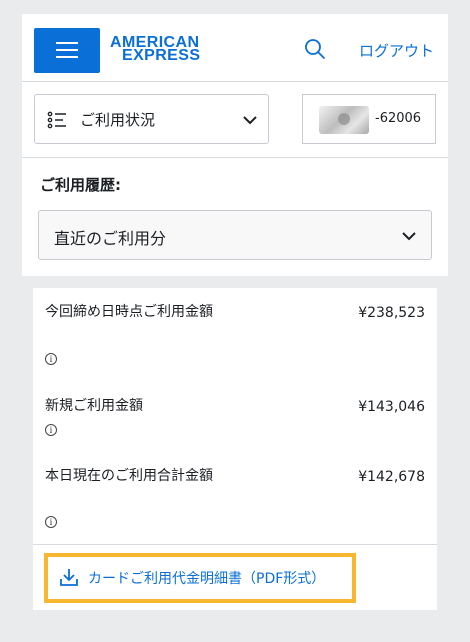  Describe the element at coordinates (207, 579) in the screenshot. I see `pdf-statement-label: カードご利用代金明細書（PDF形式）` at that location.